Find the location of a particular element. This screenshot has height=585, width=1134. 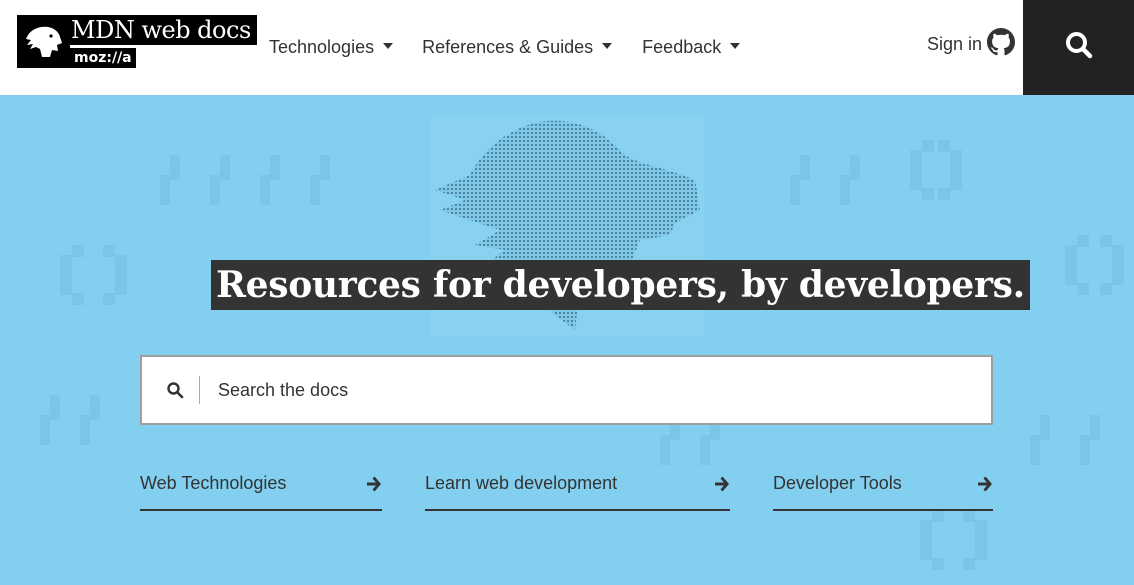

nav-feedback: Feedback is located at coordinates (691, 47).